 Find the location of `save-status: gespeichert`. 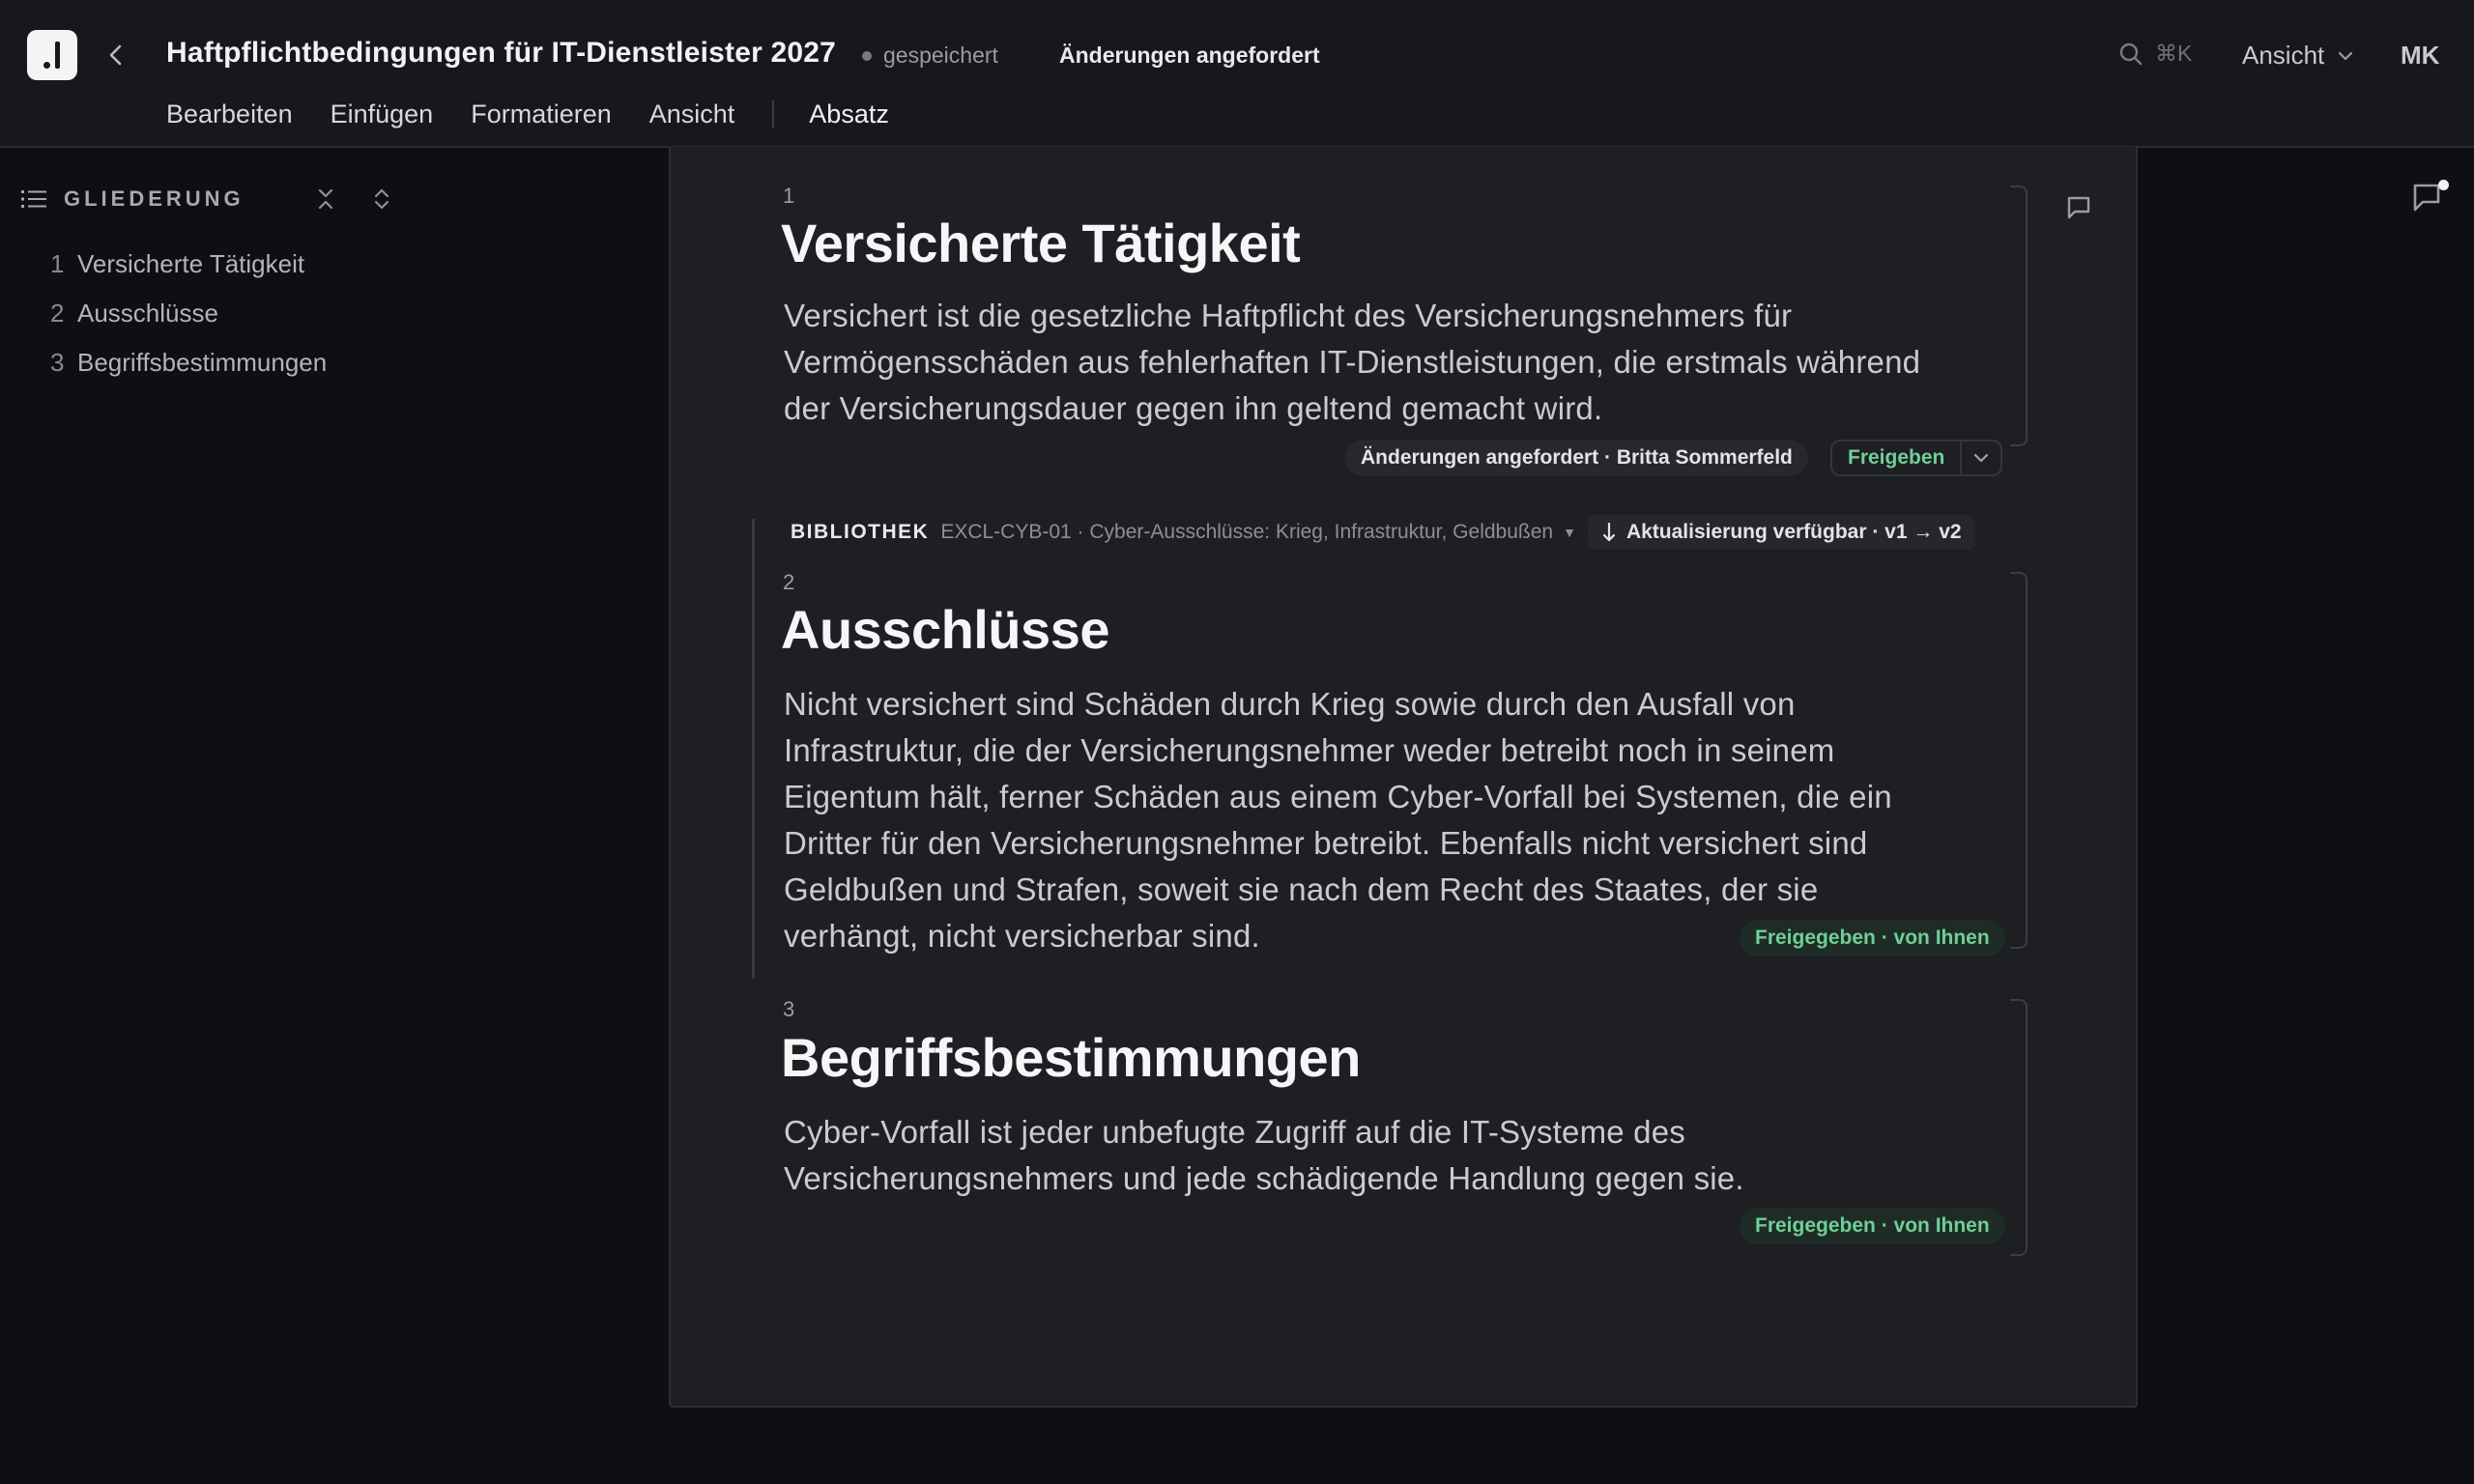

save-status: gespeichert is located at coordinates (930, 56).